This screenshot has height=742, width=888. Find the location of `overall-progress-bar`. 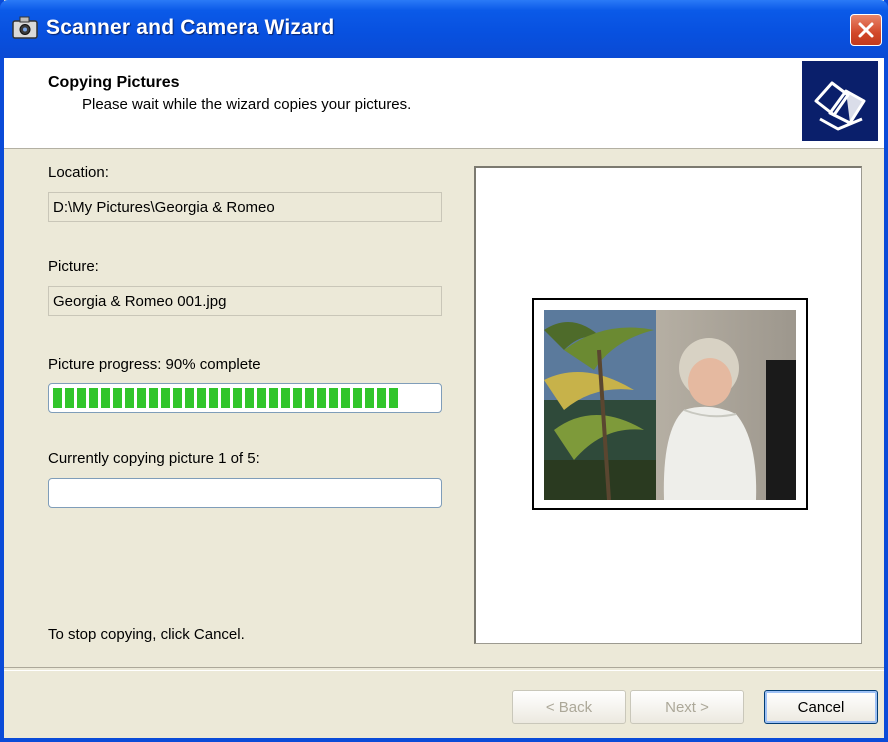

overall-progress-bar is located at coordinates (245, 493).